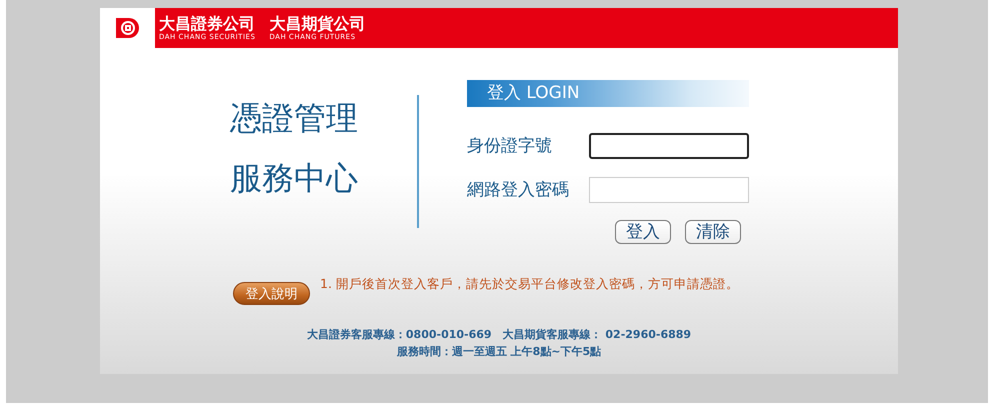 This screenshot has height=411, width=995. Describe the element at coordinates (207, 24) in the screenshot. I see `brand-name: 大昌證券公司` at that location.